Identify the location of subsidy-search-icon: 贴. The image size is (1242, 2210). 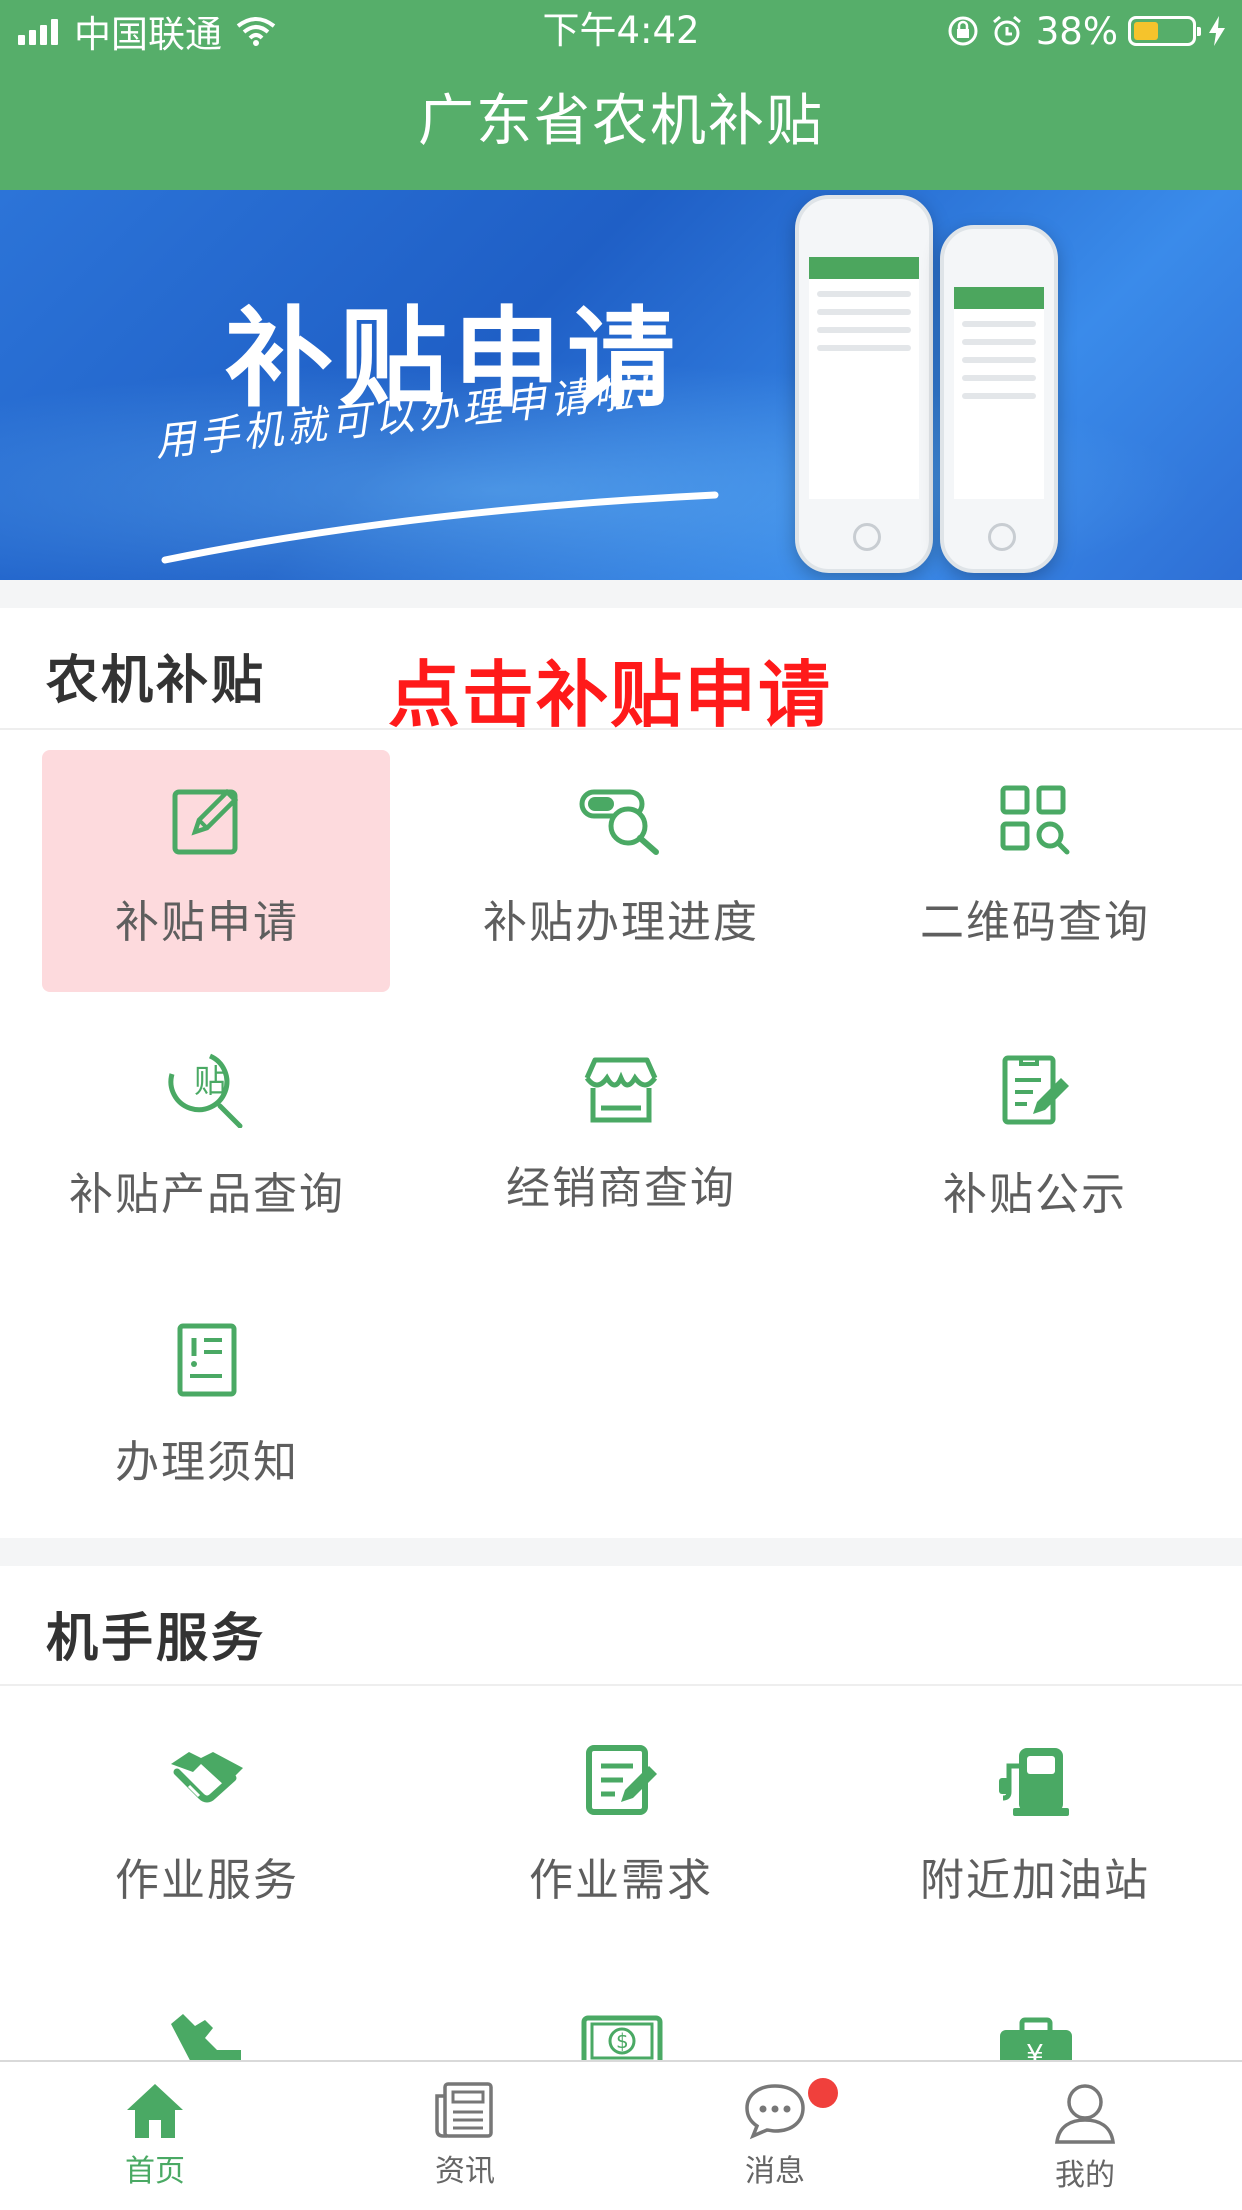
(205, 1090).